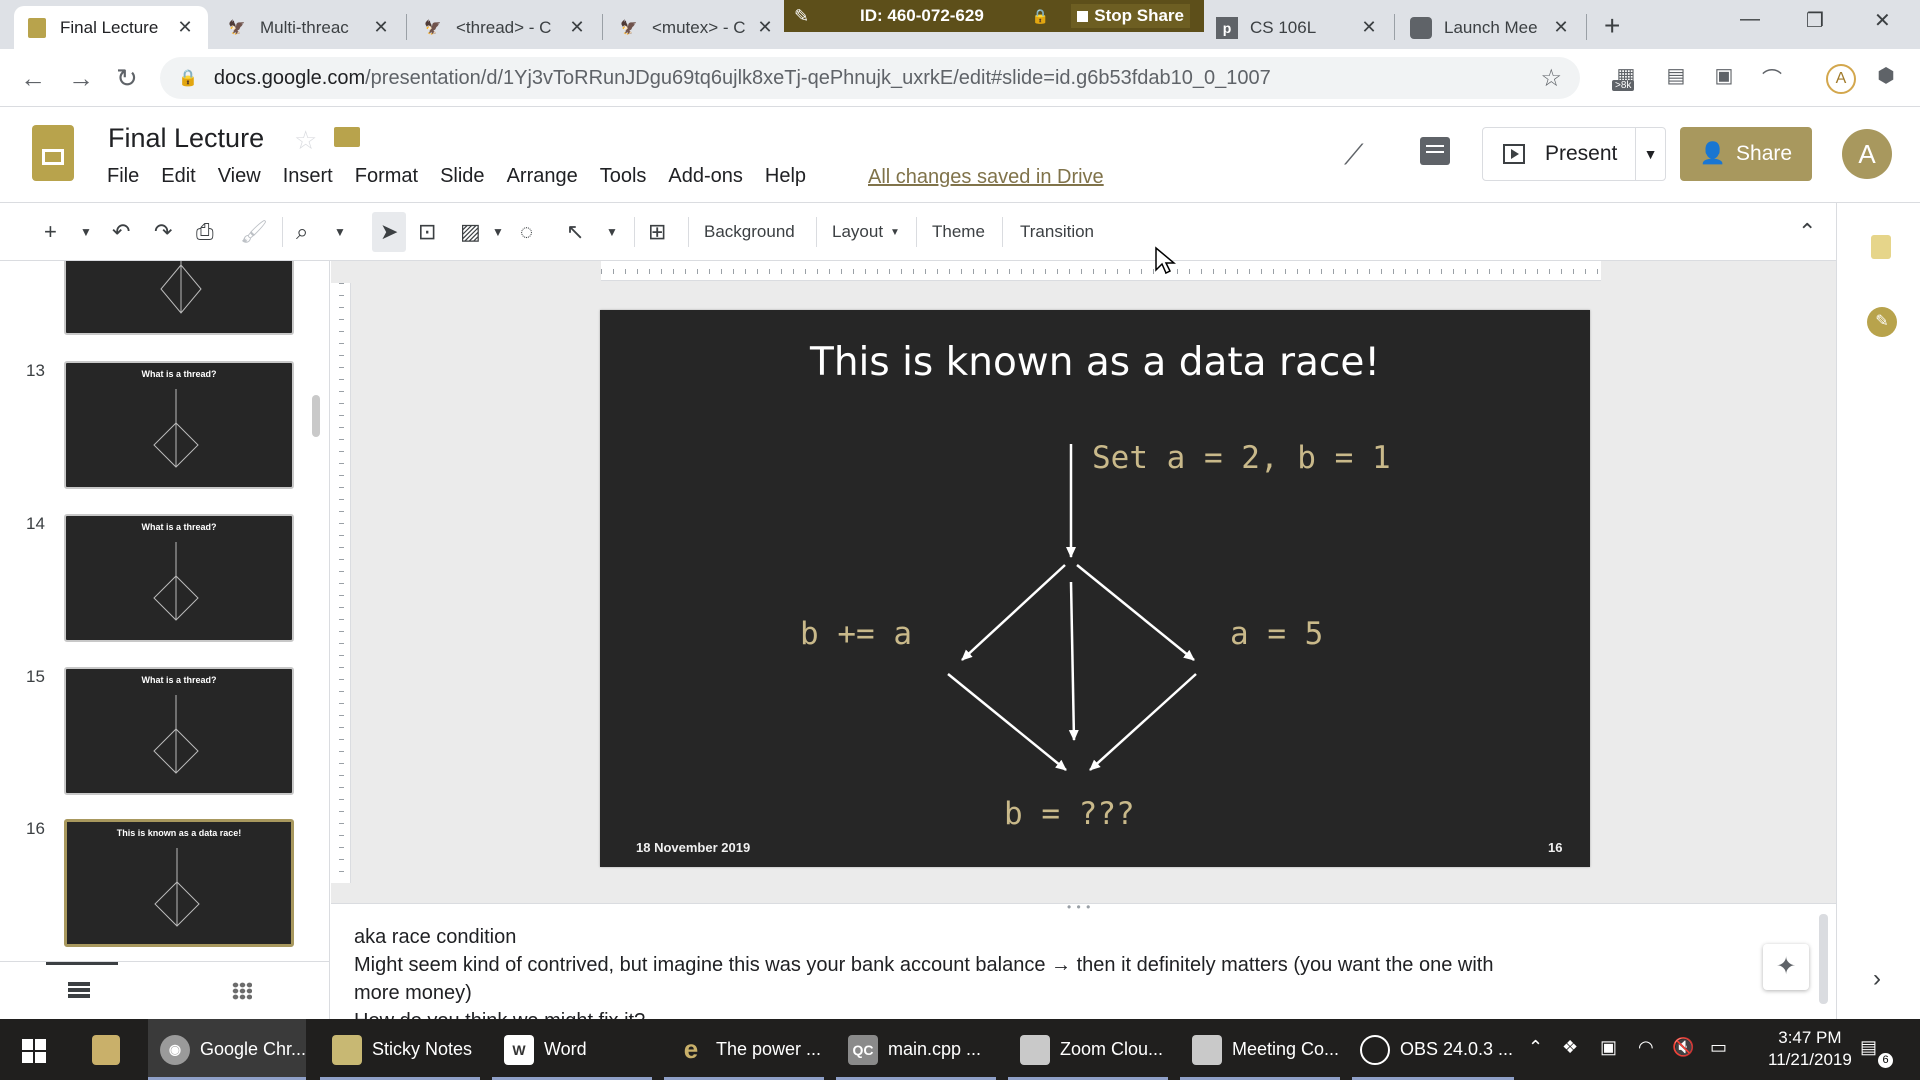  What do you see at coordinates (123, 176) in the screenshot?
I see `menu-file: File` at bounding box center [123, 176].